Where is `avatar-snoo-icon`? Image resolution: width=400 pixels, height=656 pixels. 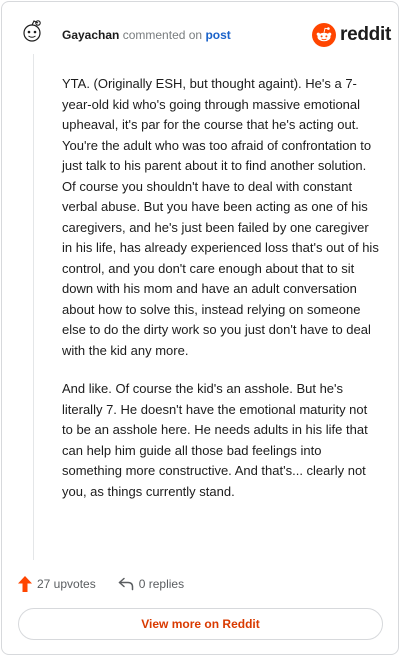 avatar-snoo-icon is located at coordinates (32, 31).